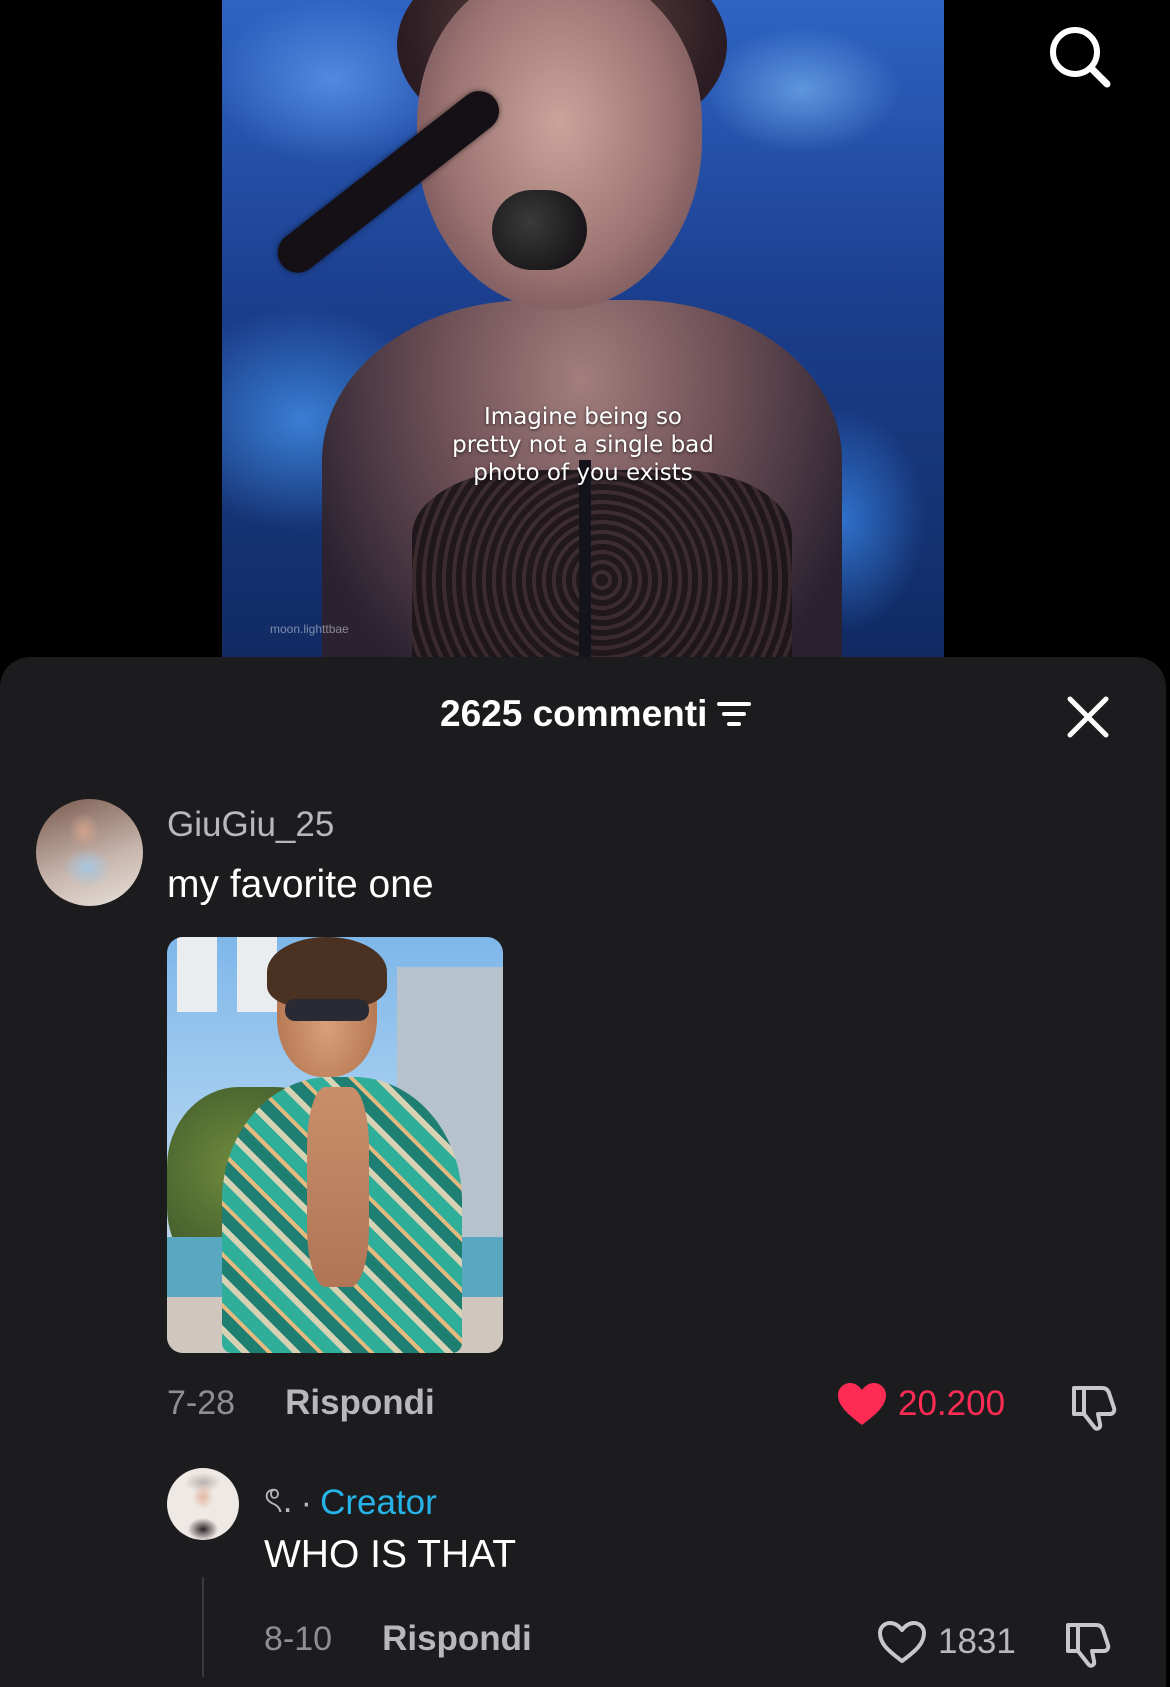  I want to click on search-button, so click(1080, 57).